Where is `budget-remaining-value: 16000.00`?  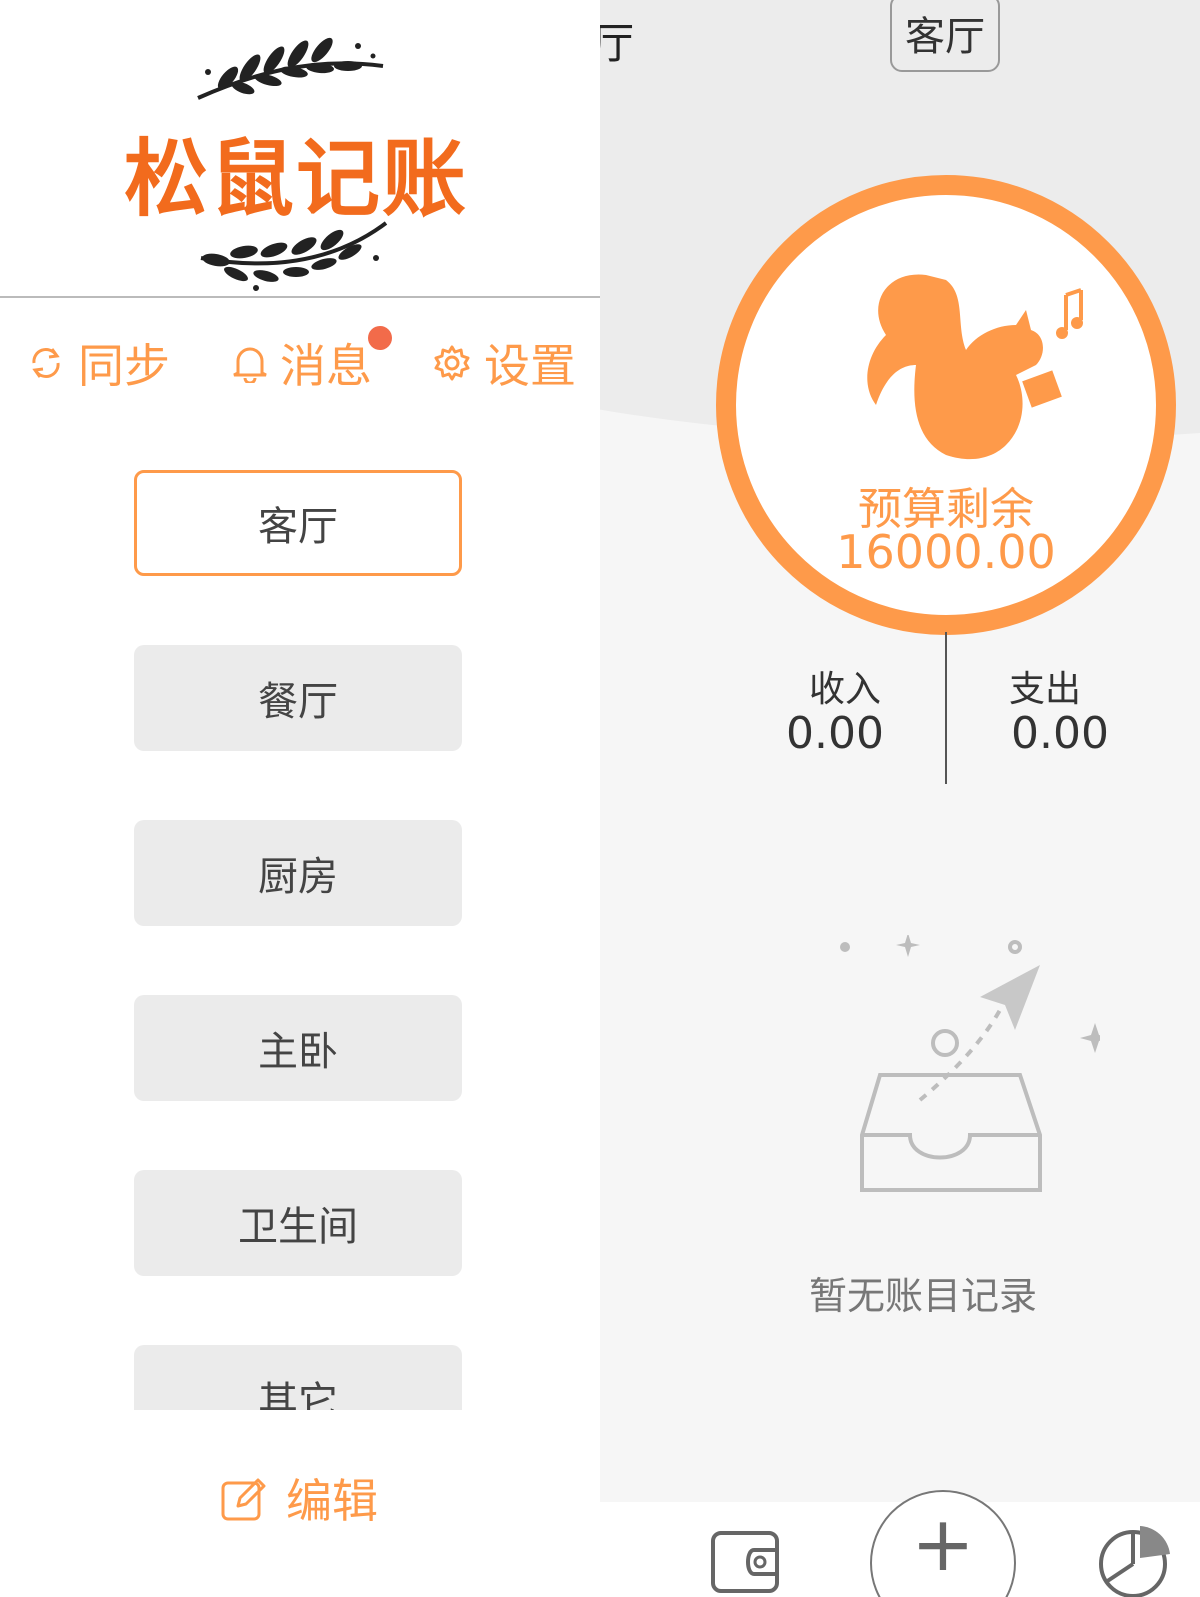
budget-remaining-value: 16000.00 is located at coordinates (946, 552).